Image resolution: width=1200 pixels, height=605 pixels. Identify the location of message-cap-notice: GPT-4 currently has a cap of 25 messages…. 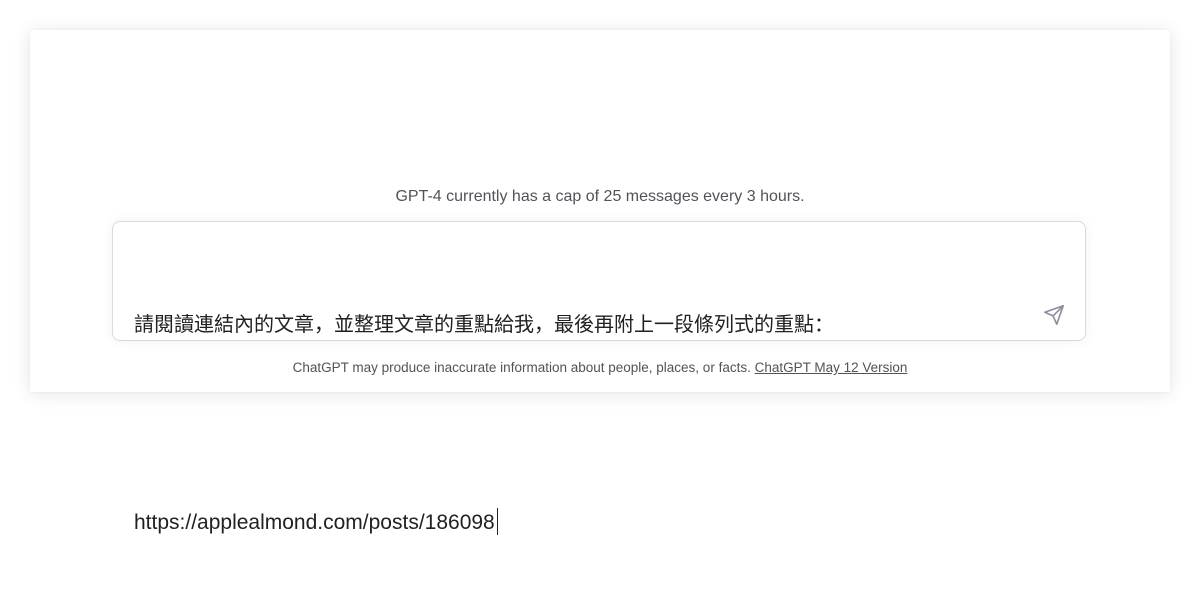
(600, 196).